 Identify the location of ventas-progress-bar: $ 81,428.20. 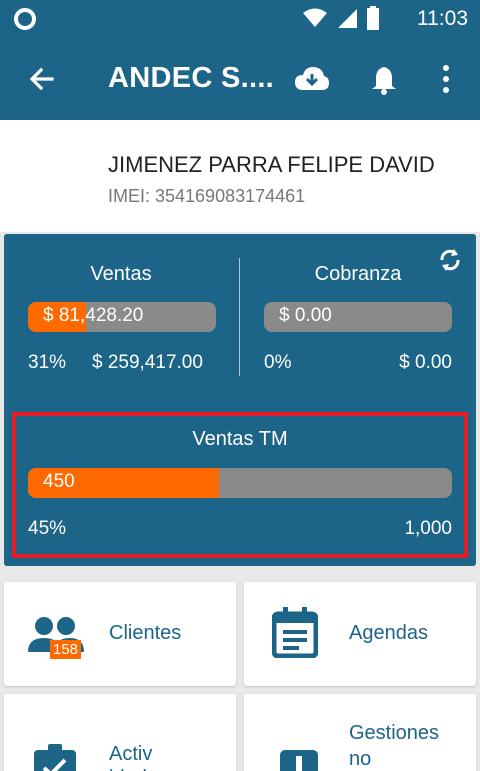
(122, 317).